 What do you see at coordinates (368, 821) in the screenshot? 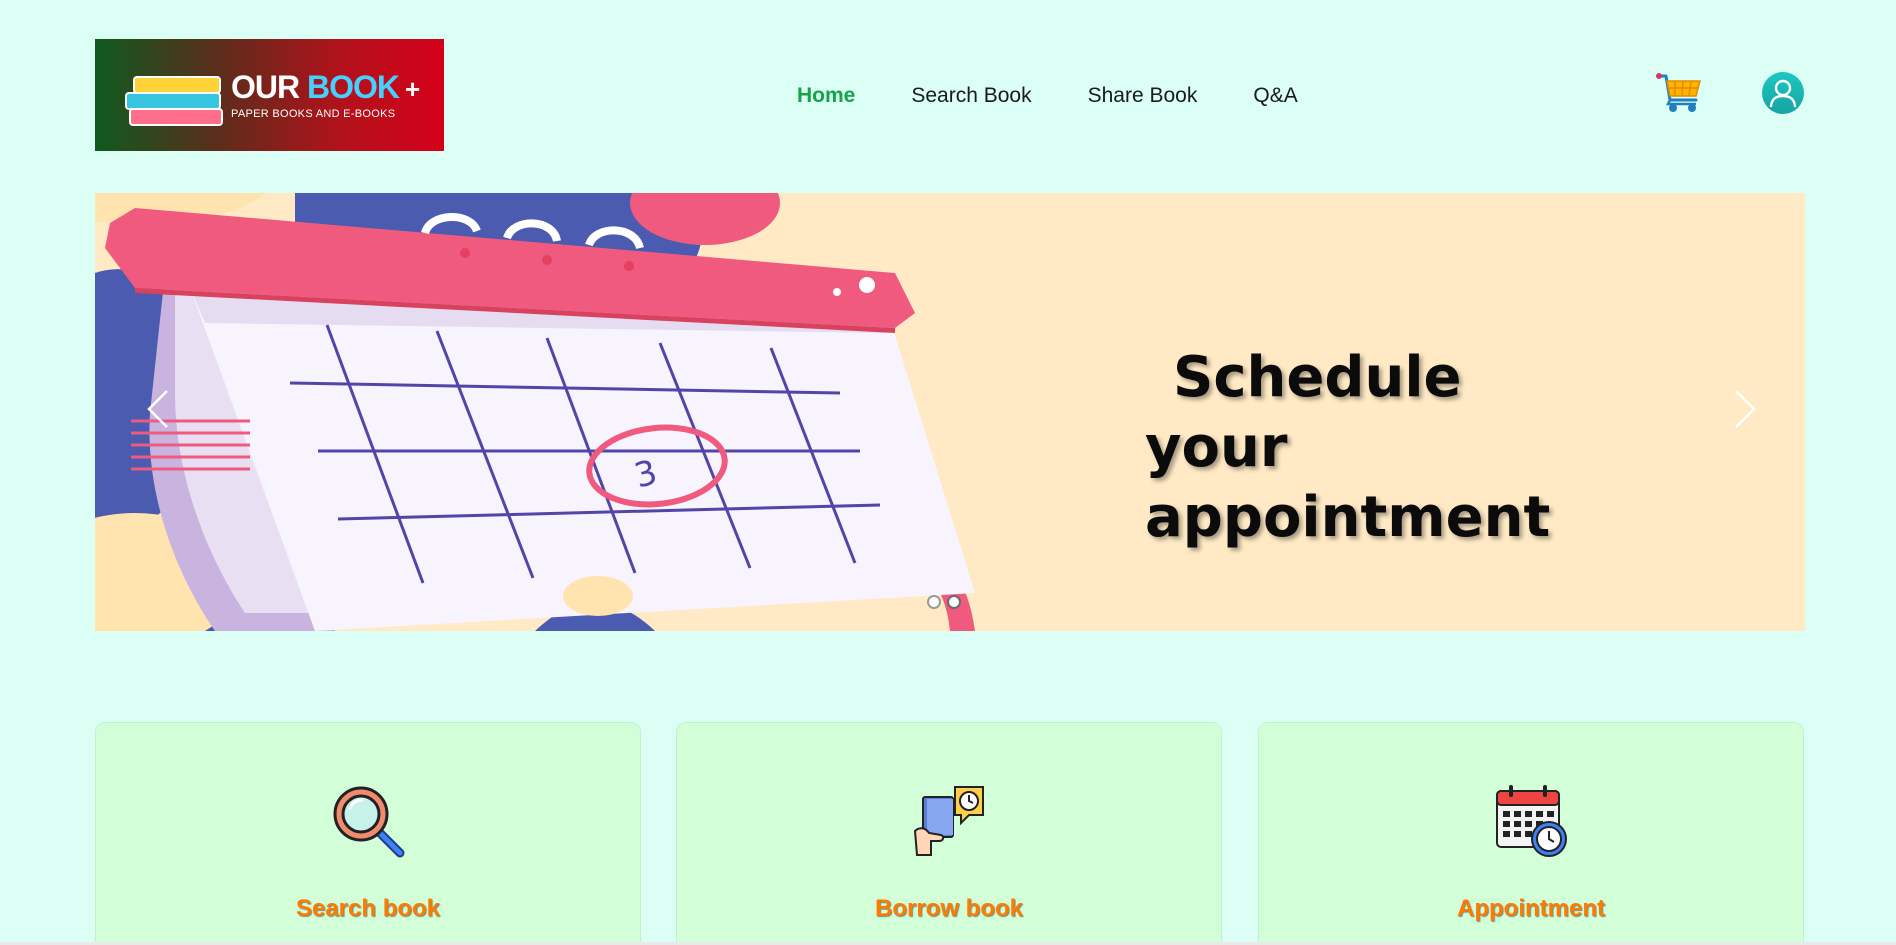
I see `magnifier-icon` at bounding box center [368, 821].